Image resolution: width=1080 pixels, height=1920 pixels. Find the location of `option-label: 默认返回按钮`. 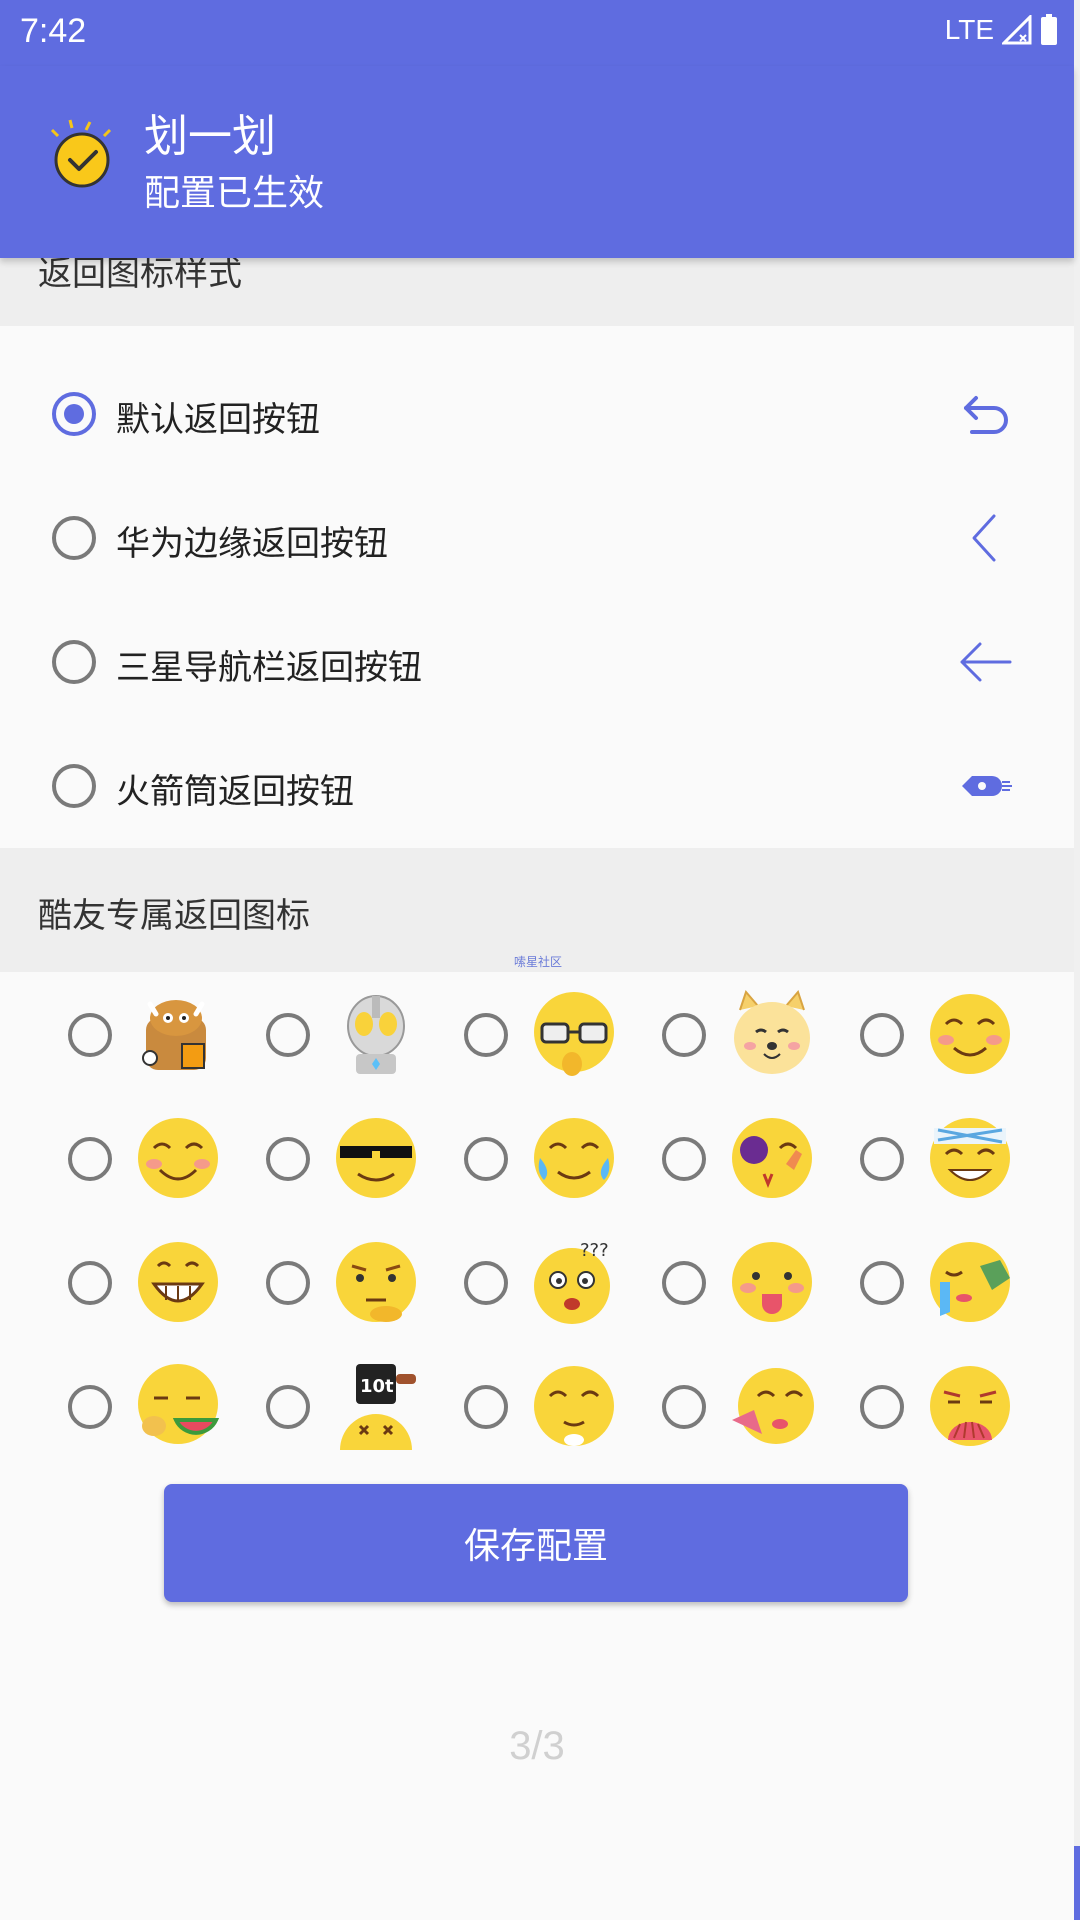

option-label: 默认返回按钮 is located at coordinates (218, 420).